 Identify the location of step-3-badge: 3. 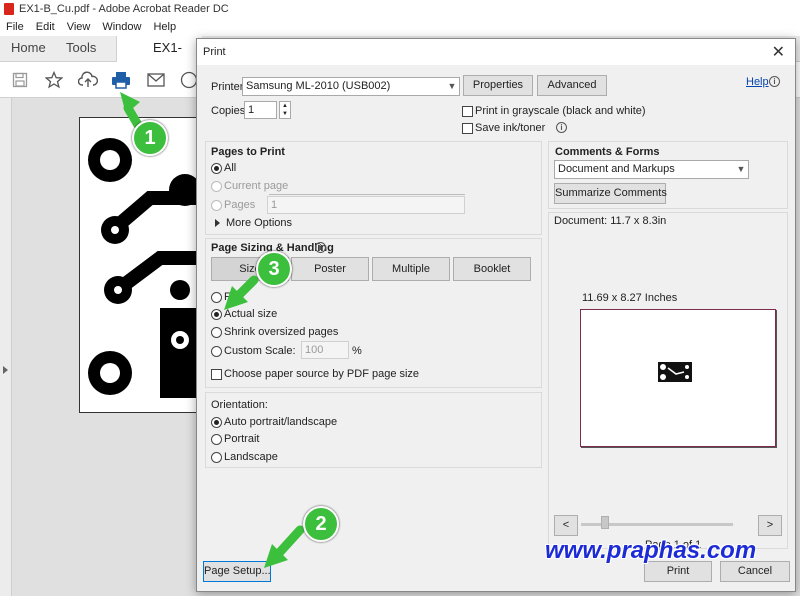
(274, 269).